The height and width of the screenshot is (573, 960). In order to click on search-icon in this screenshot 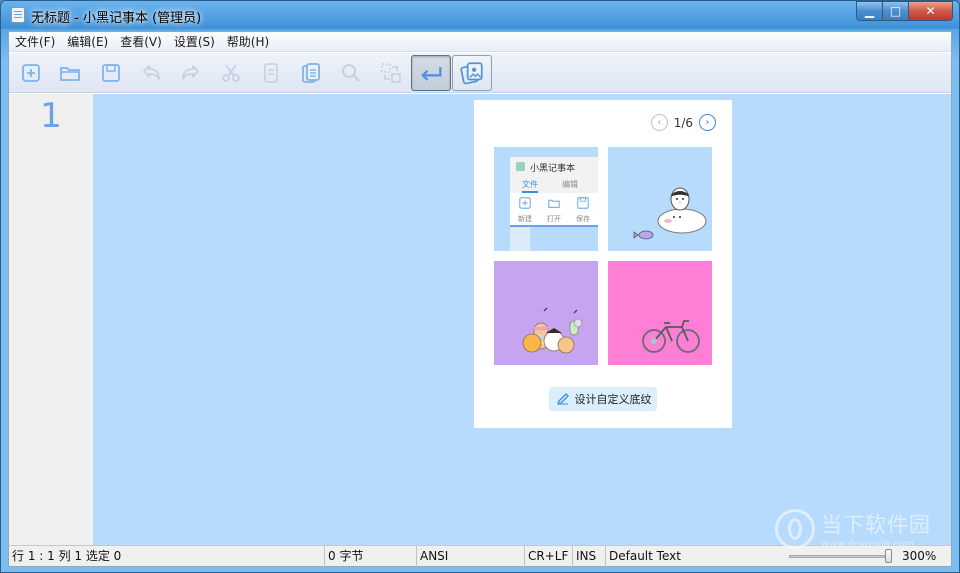, I will do `click(351, 73)`.